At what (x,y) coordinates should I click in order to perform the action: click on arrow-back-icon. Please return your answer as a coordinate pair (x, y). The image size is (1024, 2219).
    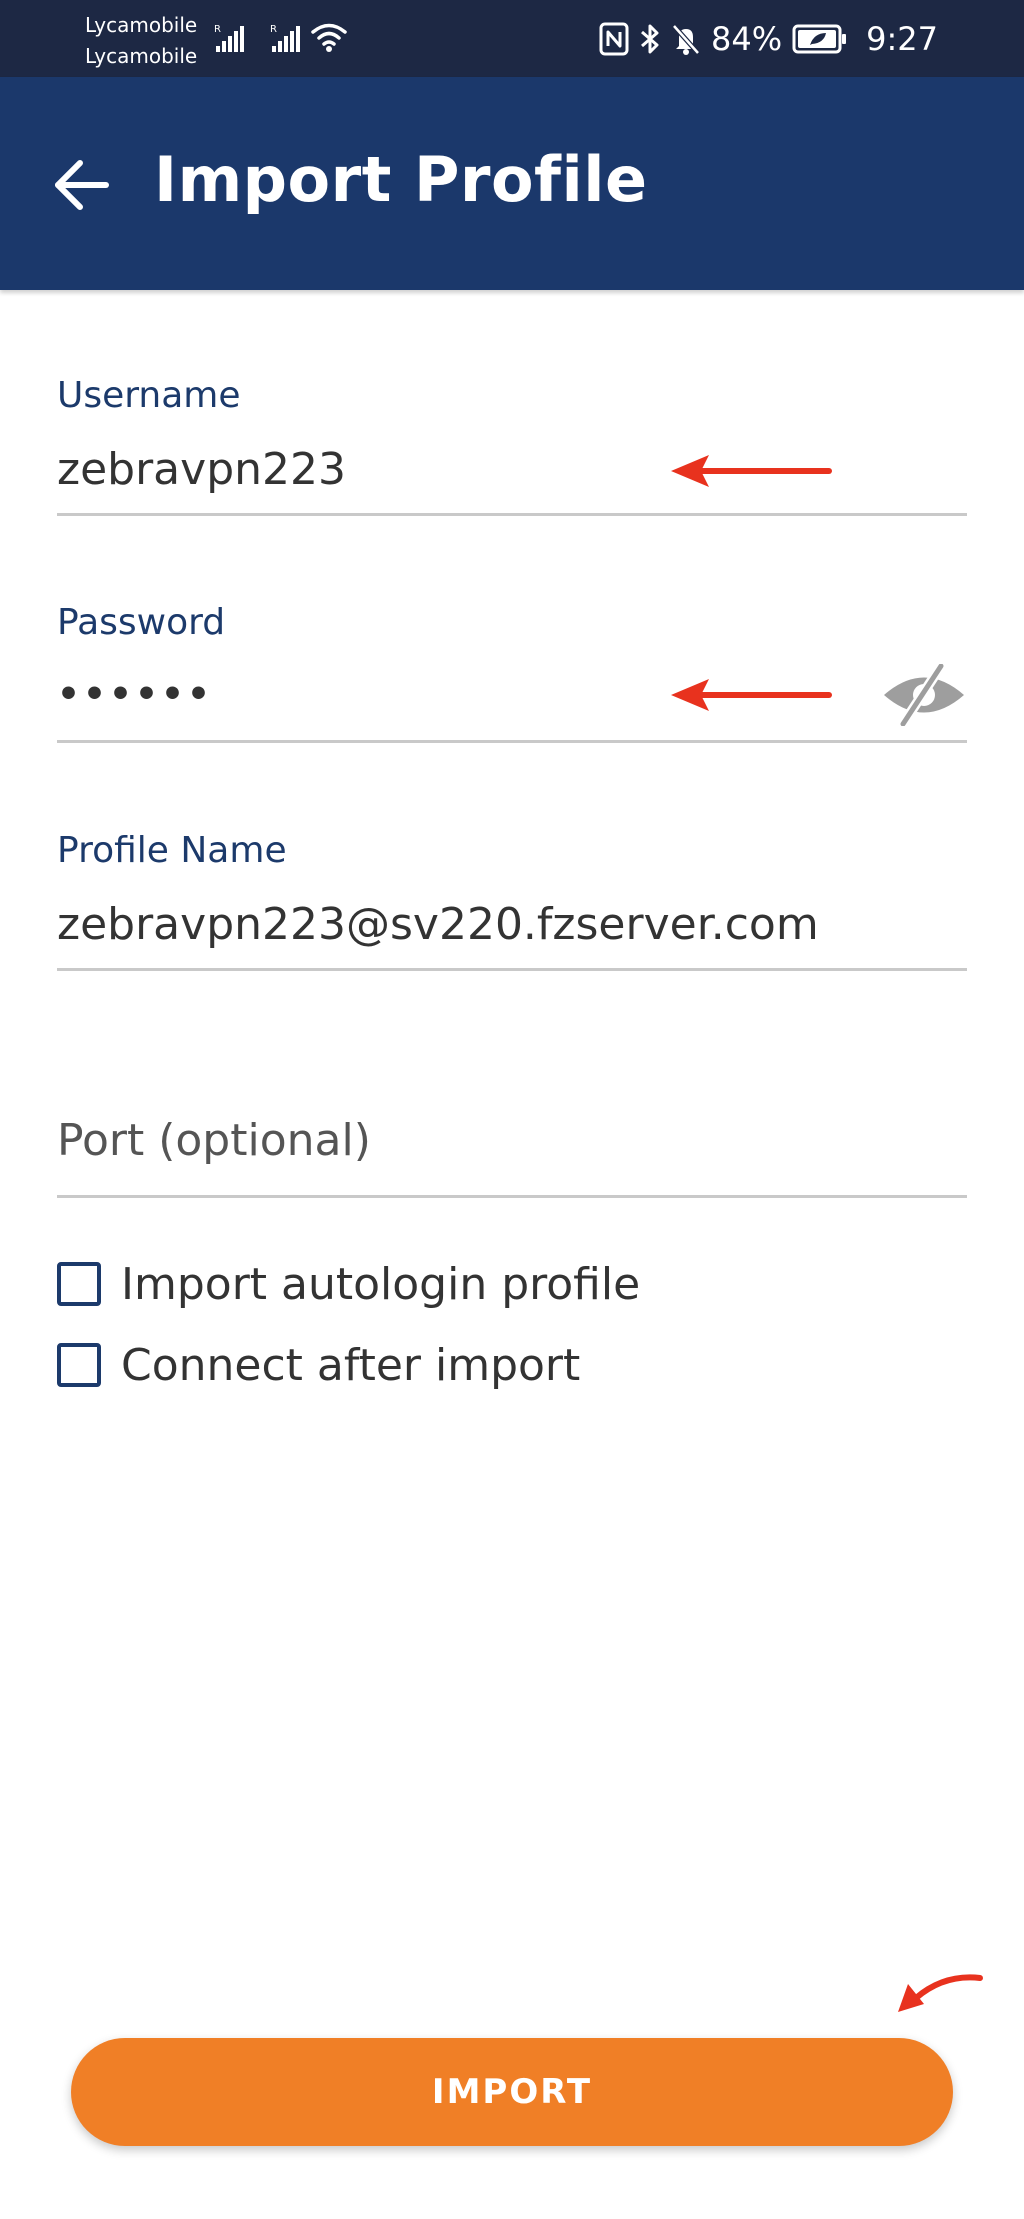
    Looking at the image, I should click on (82, 185).